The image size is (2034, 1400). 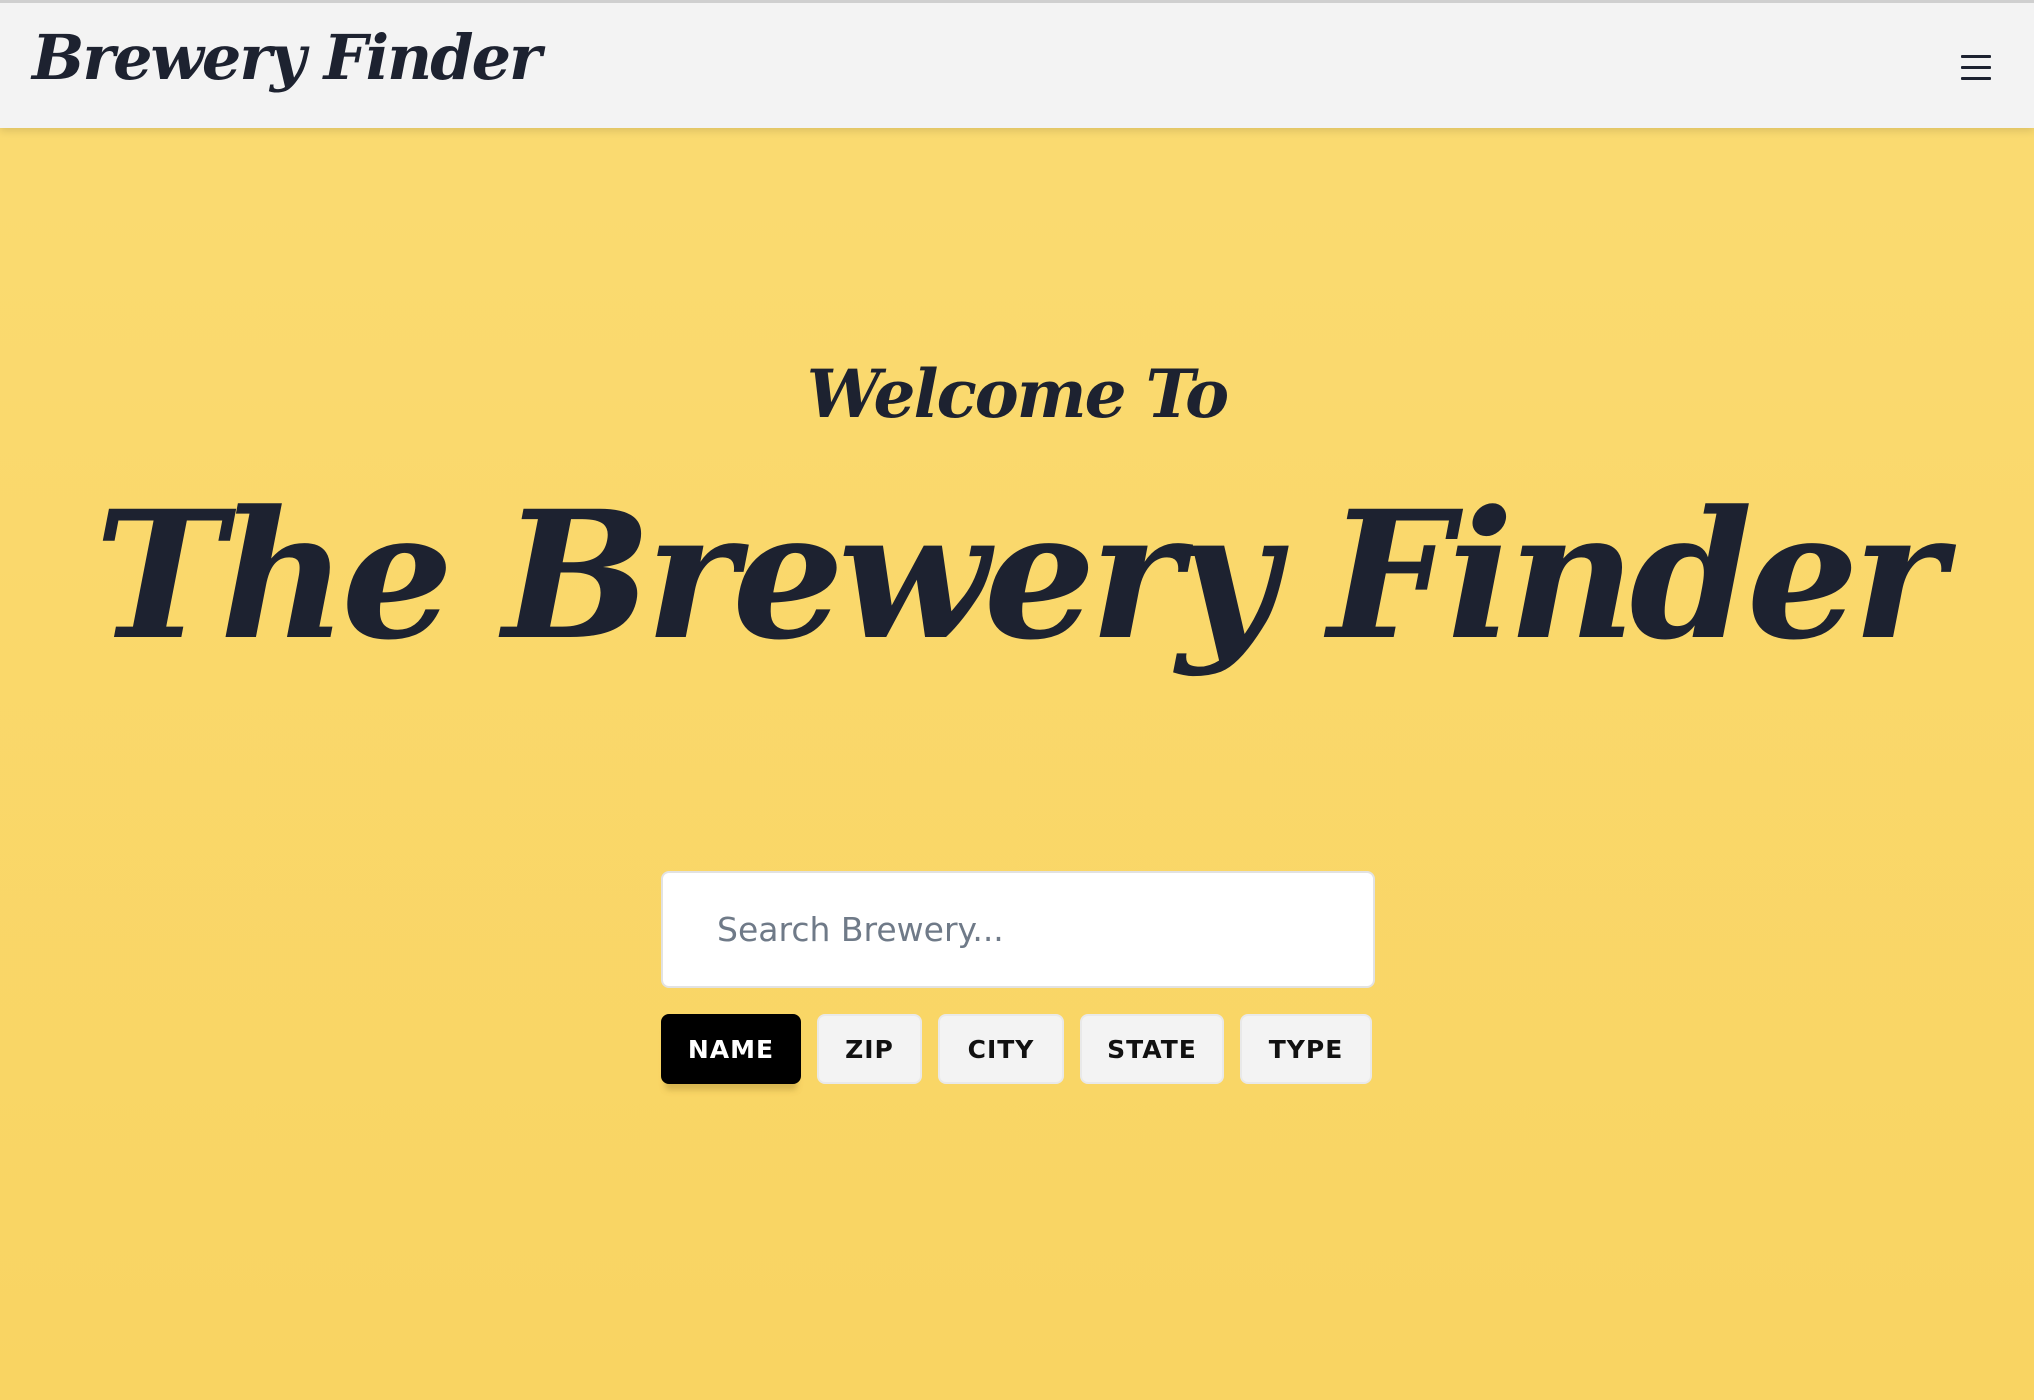 I want to click on search-input, so click(x=1018, y=929).